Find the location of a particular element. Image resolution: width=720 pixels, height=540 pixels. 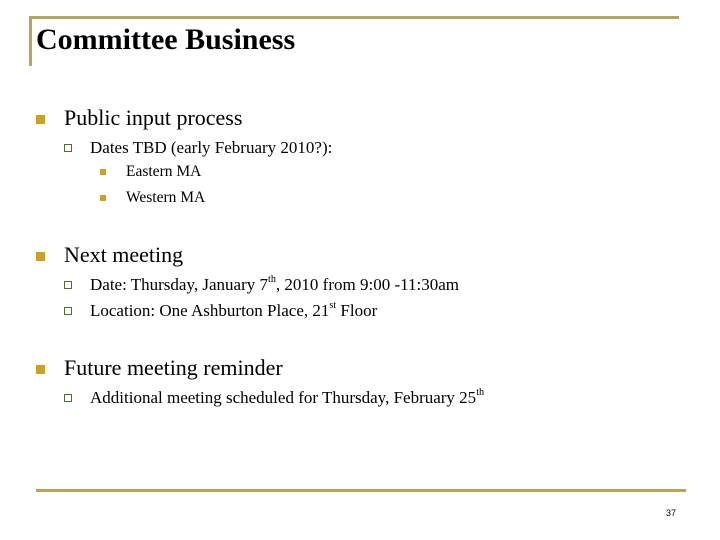

sub-bullet-text: Dates TBD (early February 2010?): is located at coordinates (211, 147).